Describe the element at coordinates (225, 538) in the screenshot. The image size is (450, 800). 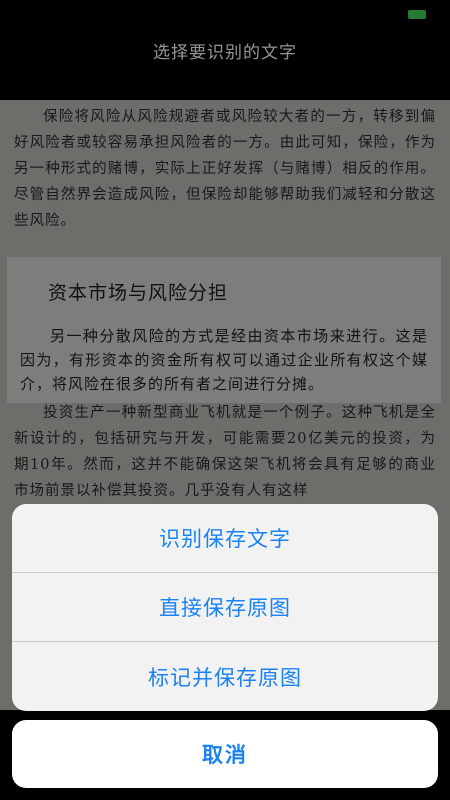
I see `recognize-save-text-button: 识别保存文字` at that location.